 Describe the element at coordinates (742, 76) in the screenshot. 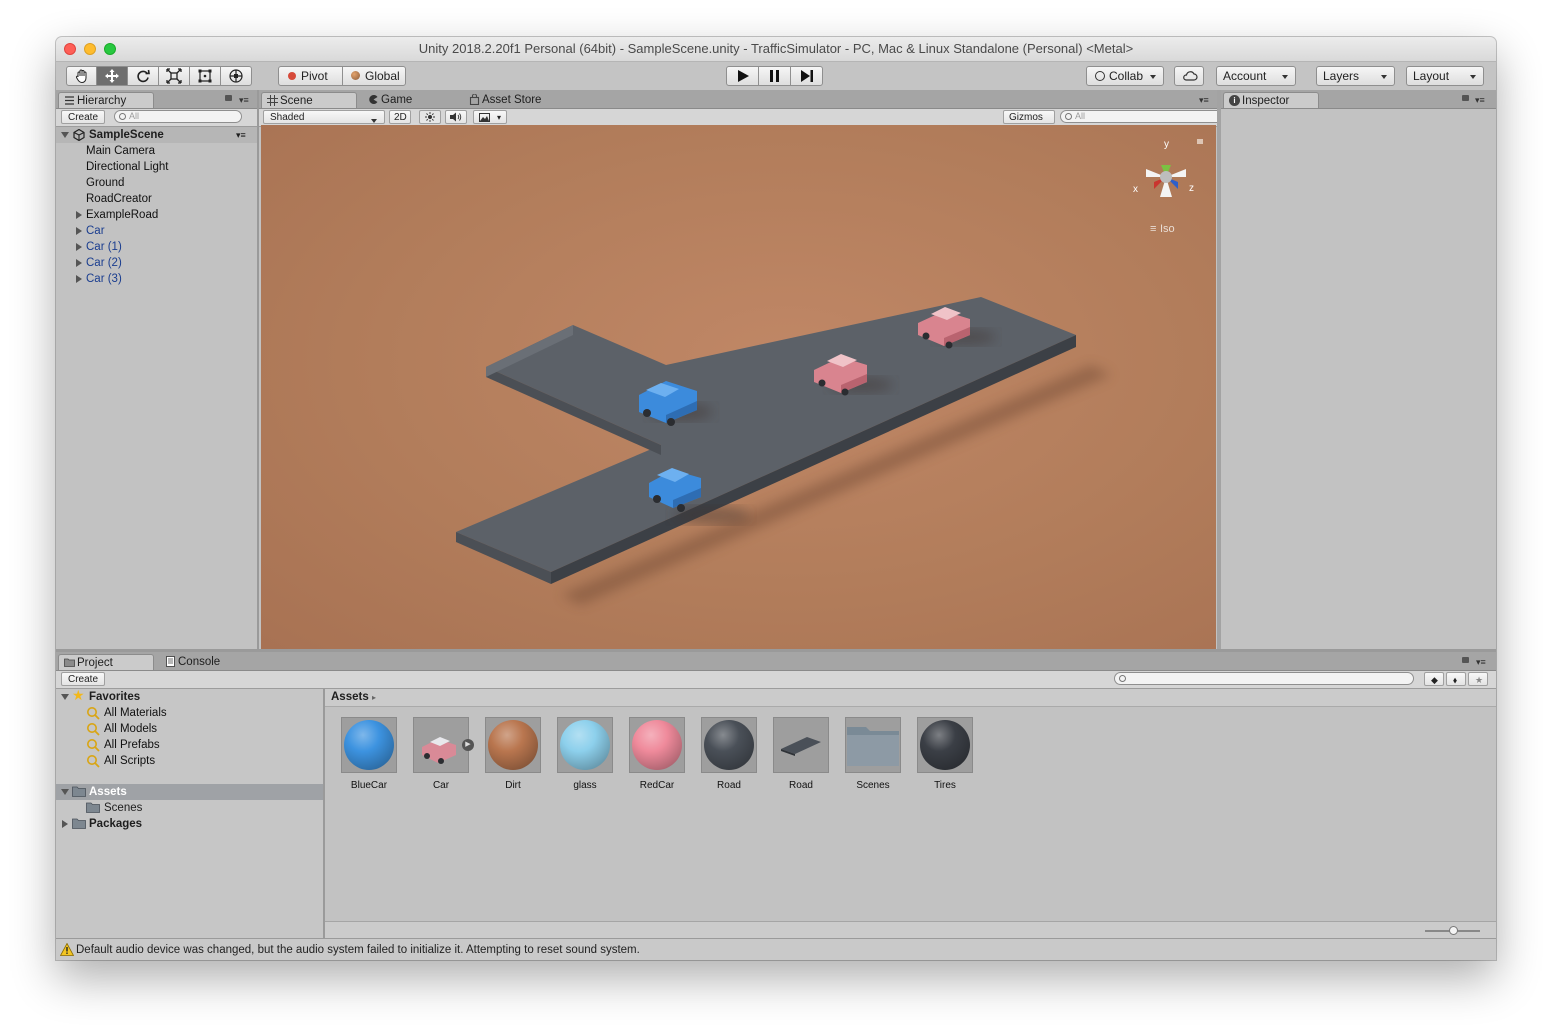

I see `play-button` at that location.